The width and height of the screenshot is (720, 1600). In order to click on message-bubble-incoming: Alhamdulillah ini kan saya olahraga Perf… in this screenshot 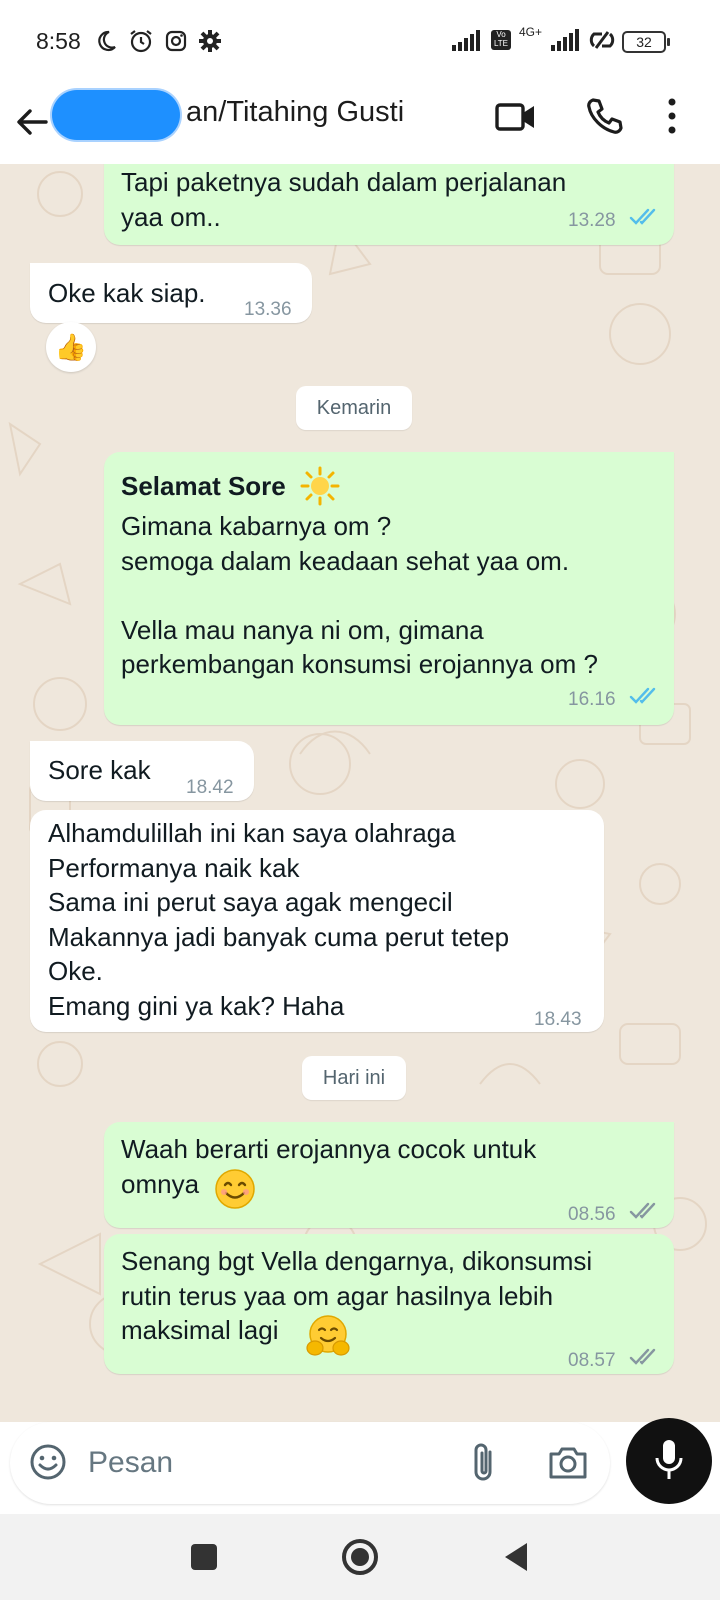, I will do `click(317, 921)`.